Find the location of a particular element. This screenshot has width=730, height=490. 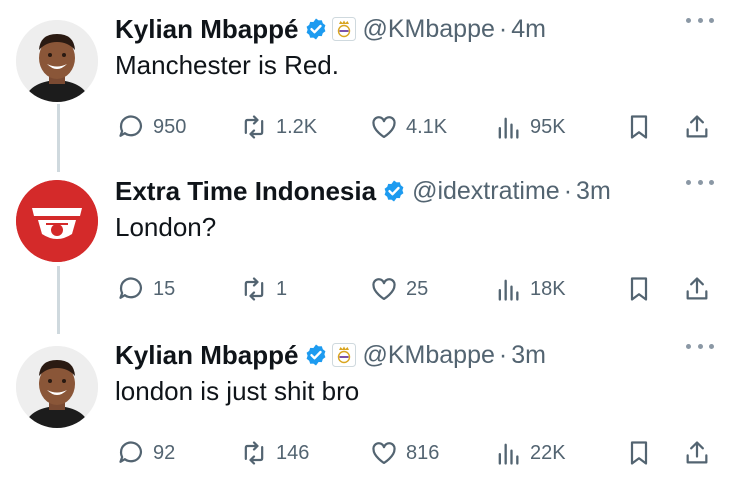

retweet-count: 1 is located at coordinates (282, 288).